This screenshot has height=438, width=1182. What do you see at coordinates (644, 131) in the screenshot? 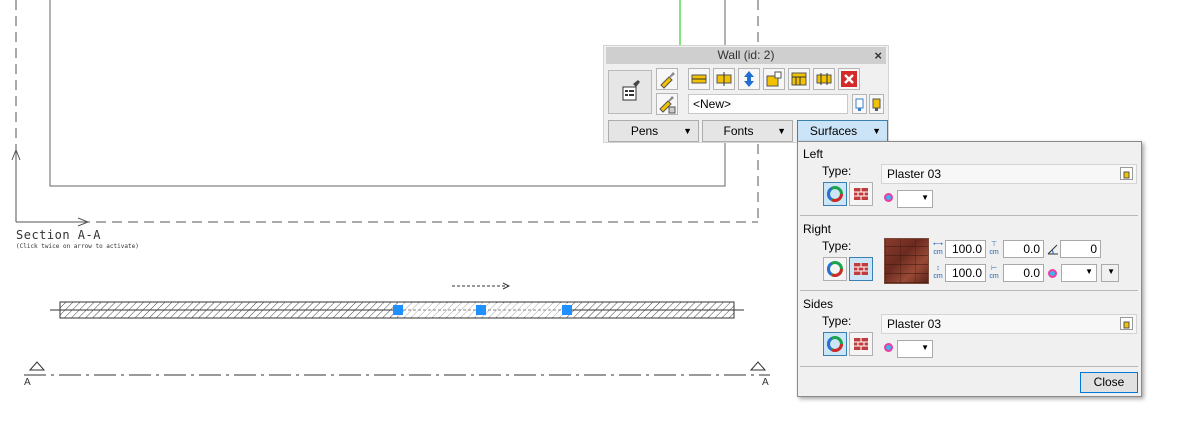
I see `pens-label: Pens` at bounding box center [644, 131].